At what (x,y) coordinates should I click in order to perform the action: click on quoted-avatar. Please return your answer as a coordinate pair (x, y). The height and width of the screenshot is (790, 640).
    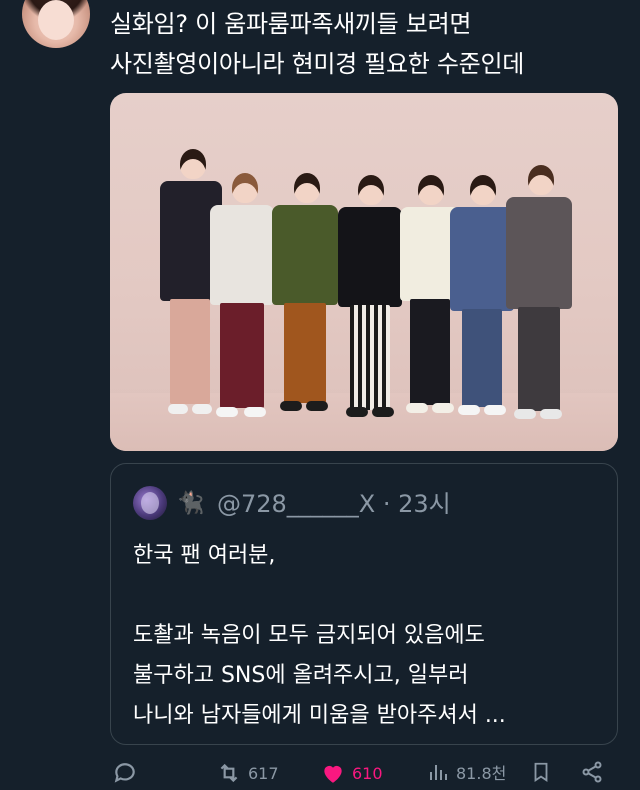
    Looking at the image, I should click on (150, 503).